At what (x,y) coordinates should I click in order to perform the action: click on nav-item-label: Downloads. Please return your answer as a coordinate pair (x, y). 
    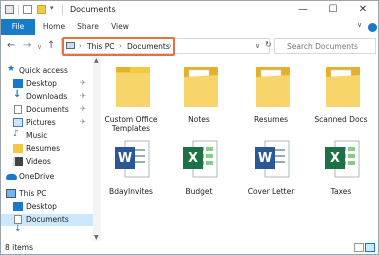
    Looking at the image, I should click on (47, 96).